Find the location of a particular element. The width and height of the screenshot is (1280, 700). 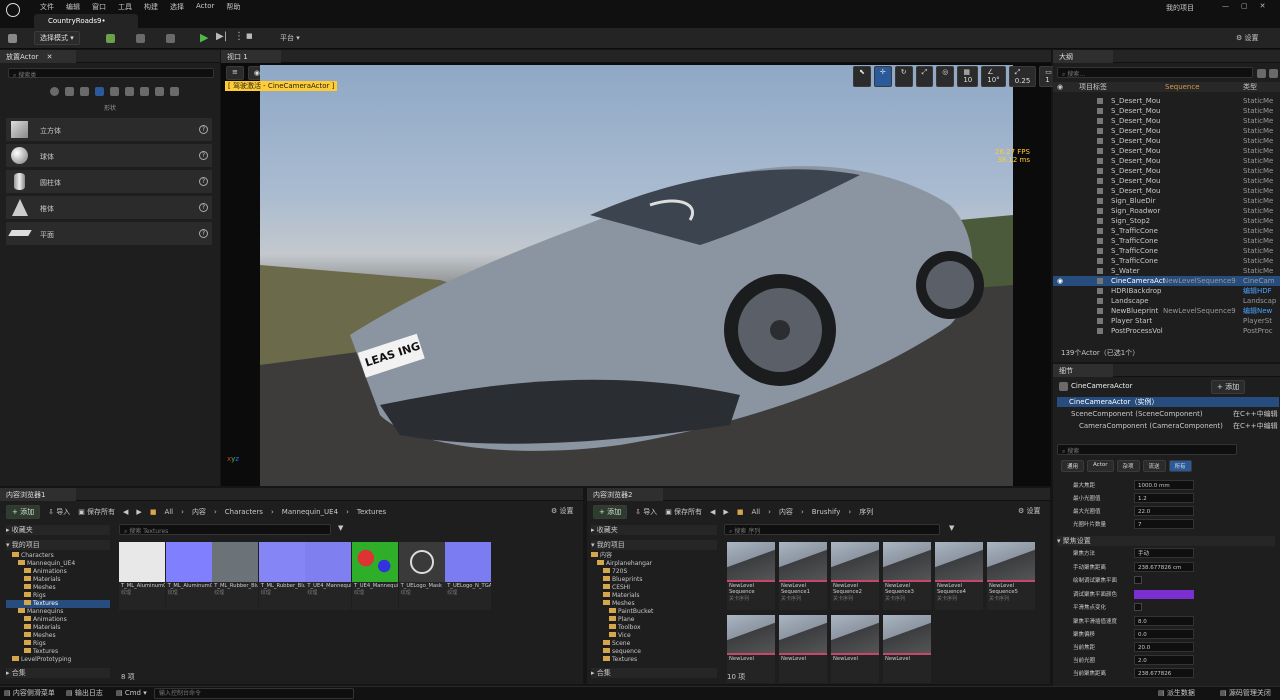

outliner-row: PostProcessVol PostProc is located at coordinates (1166, 331).